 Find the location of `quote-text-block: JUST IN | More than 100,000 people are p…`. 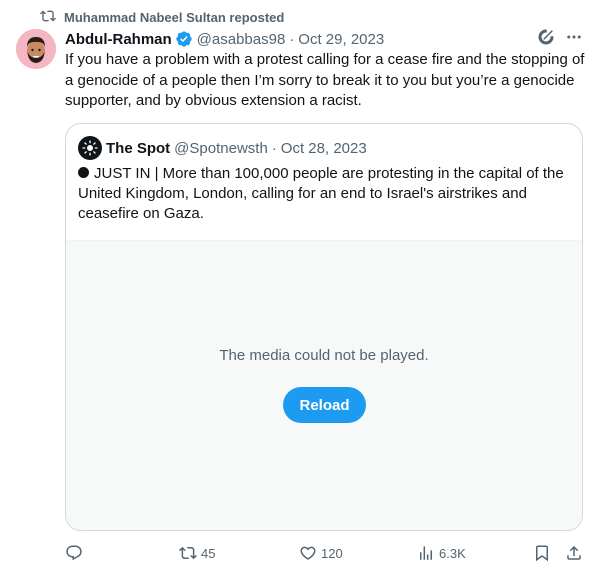

quote-text-block: JUST IN | More than 100,000 people are p… is located at coordinates (324, 194).